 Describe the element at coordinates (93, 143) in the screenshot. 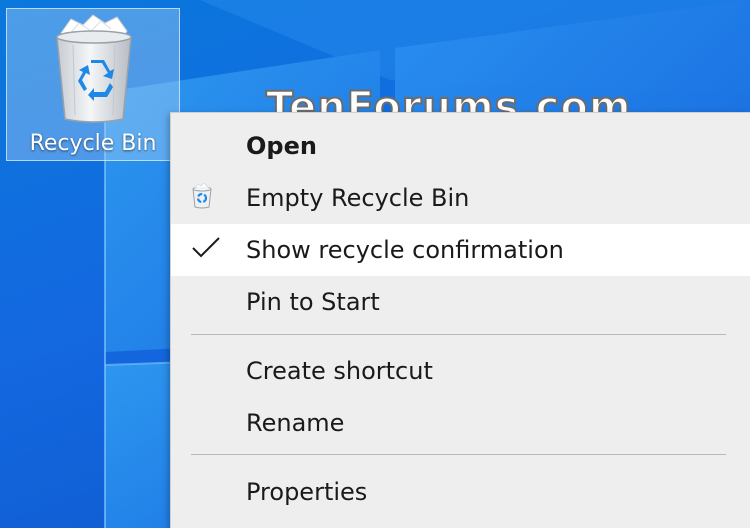

I see `recycle-bin-label: Recycle Bin` at that location.